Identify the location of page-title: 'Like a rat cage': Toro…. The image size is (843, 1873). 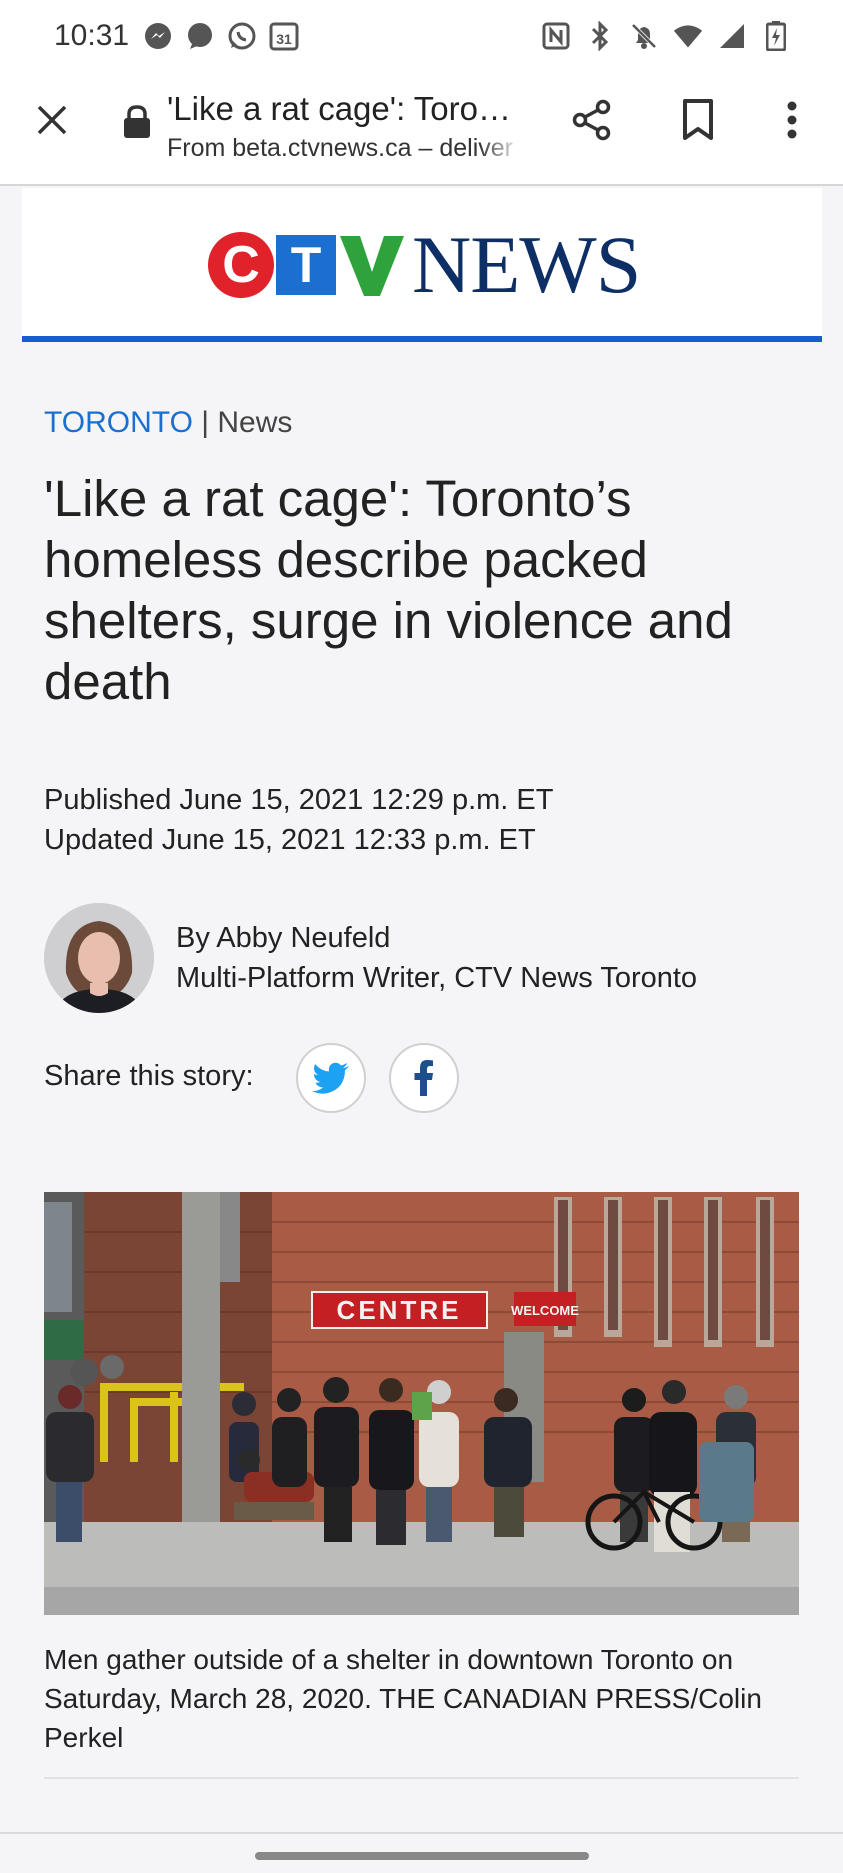
(347, 109).